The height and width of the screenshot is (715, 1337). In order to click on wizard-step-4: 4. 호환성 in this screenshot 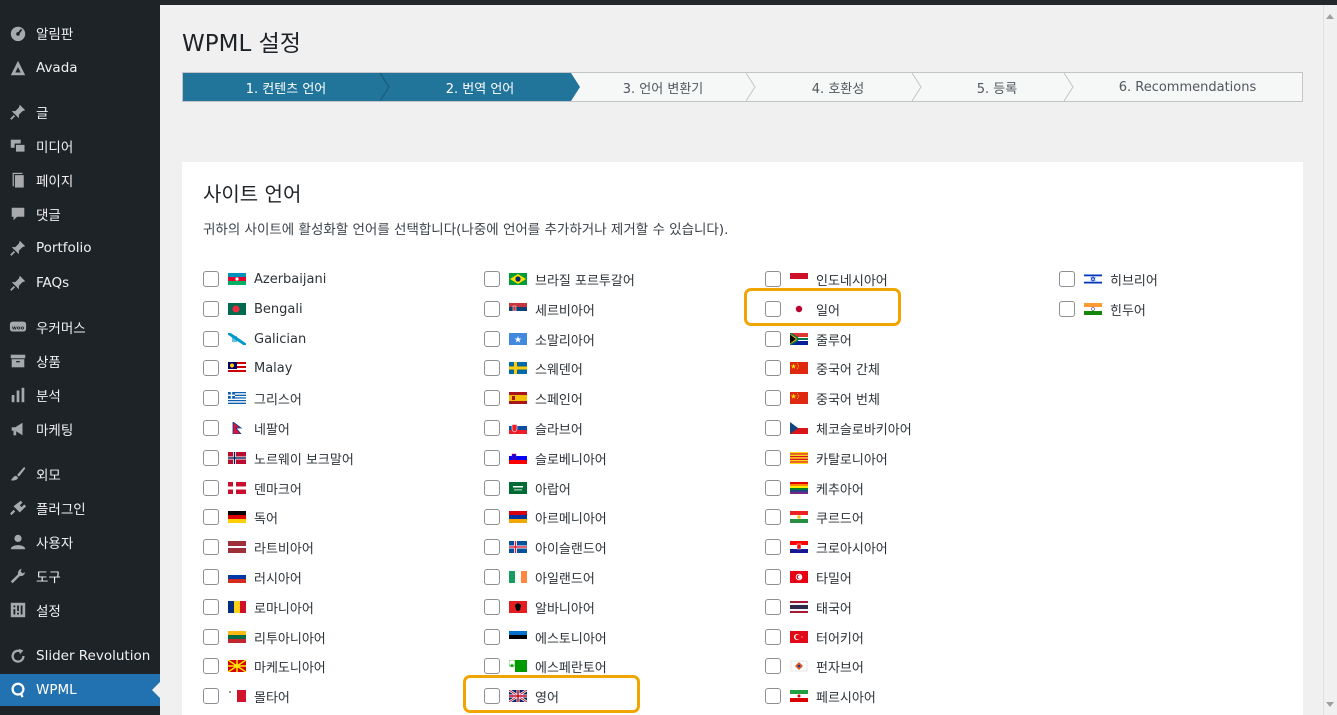, I will do `click(838, 87)`.